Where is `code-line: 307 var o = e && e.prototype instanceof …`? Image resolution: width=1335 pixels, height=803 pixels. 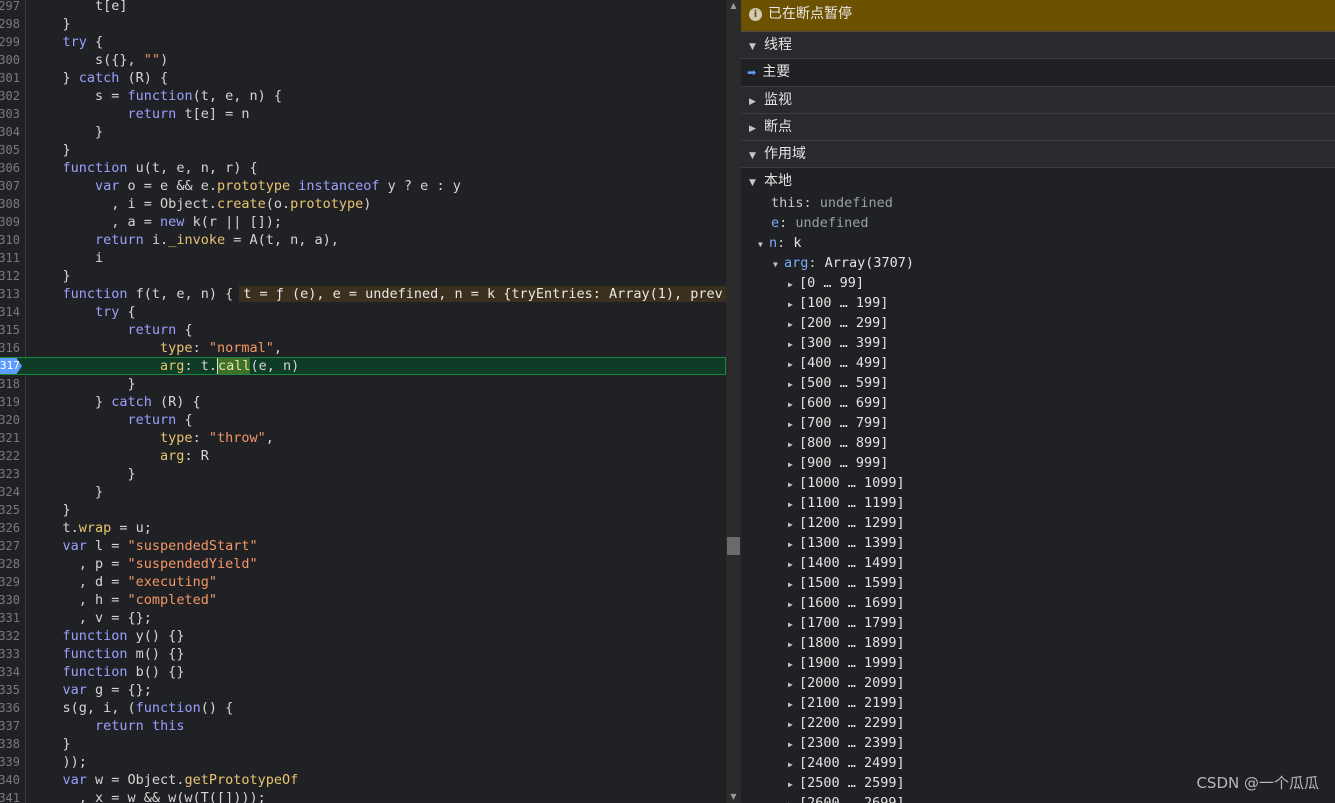 code-line: 307 var o = e && e.prototype instanceof … is located at coordinates (363, 186).